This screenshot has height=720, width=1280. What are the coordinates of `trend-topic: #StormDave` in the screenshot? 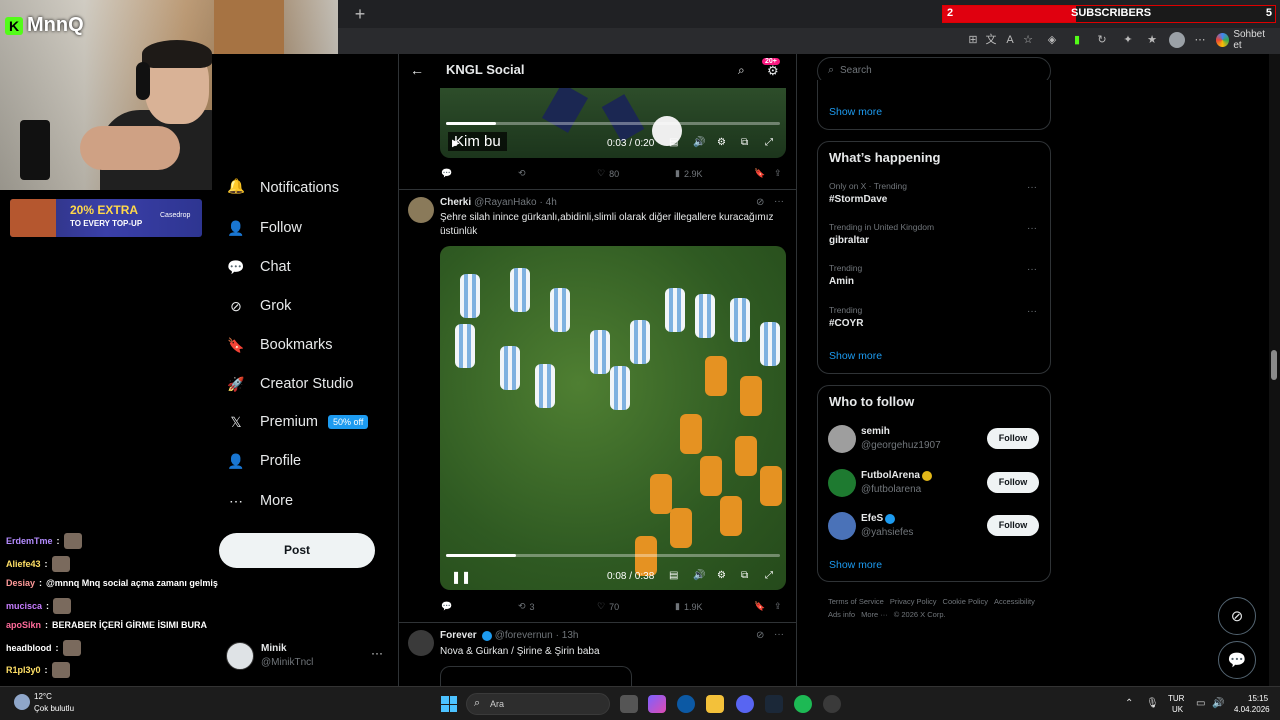 It's located at (858, 199).